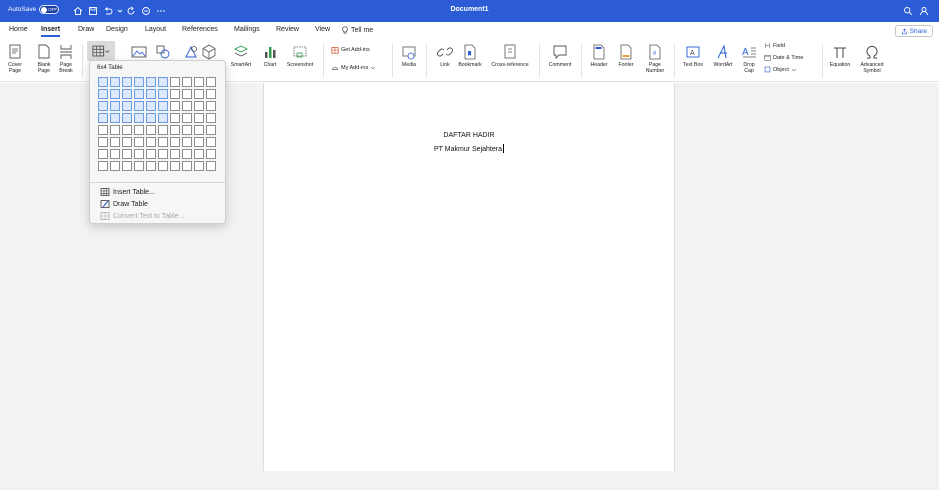  What do you see at coordinates (93, 10) in the screenshot?
I see `save-icon` at bounding box center [93, 10].